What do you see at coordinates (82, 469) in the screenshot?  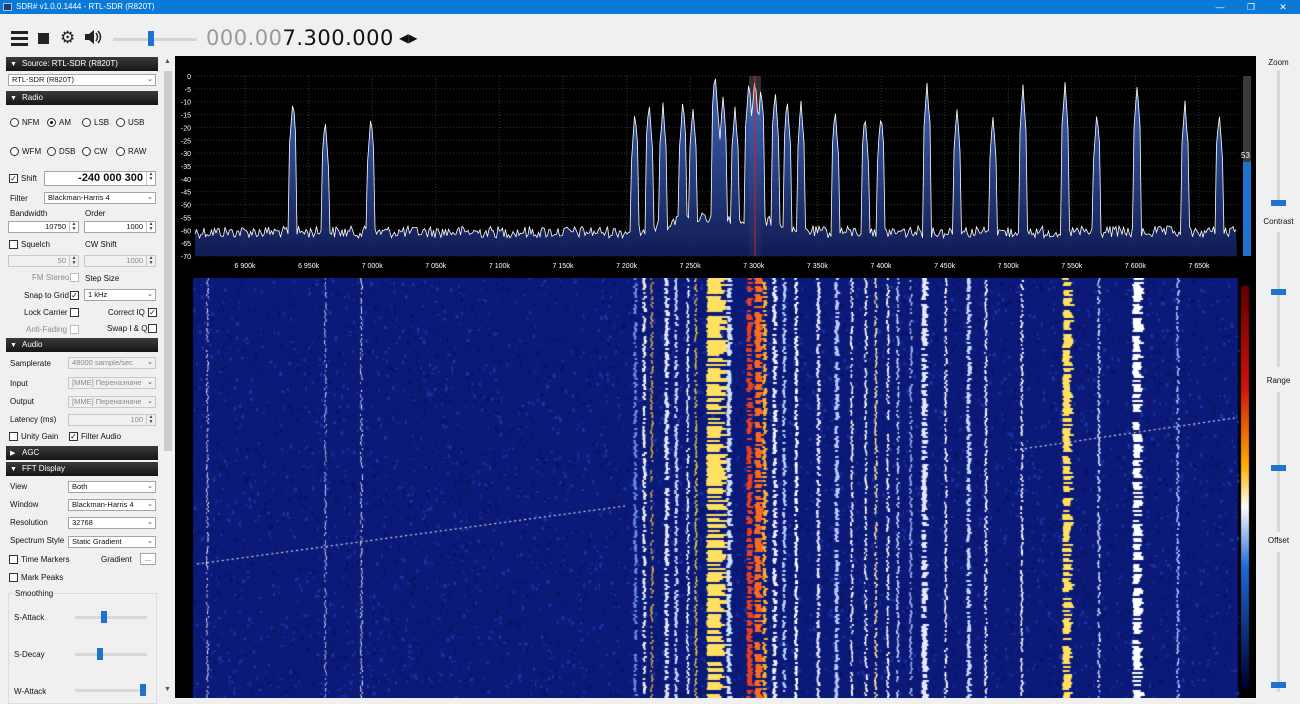 I see `section-fft-display: ▼ FFT Display` at bounding box center [82, 469].